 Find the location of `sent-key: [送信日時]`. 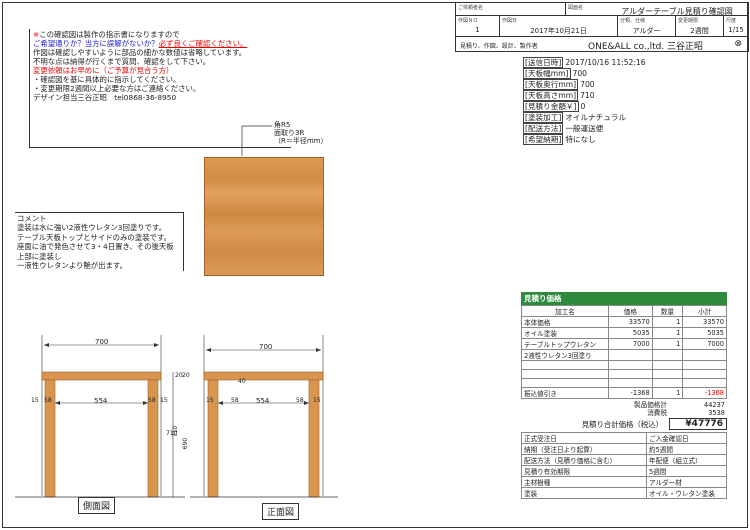

sent-key: [送信日時] is located at coordinates (543, 62).